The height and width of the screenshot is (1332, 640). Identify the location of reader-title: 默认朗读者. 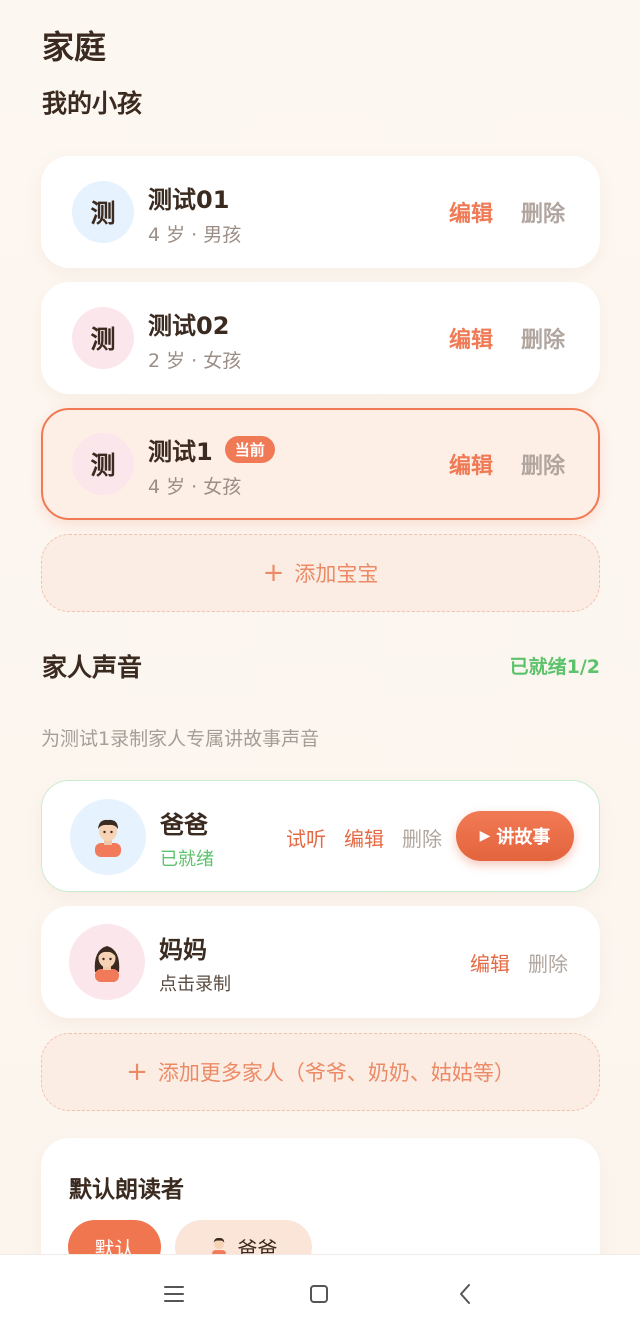
(126, 1190).